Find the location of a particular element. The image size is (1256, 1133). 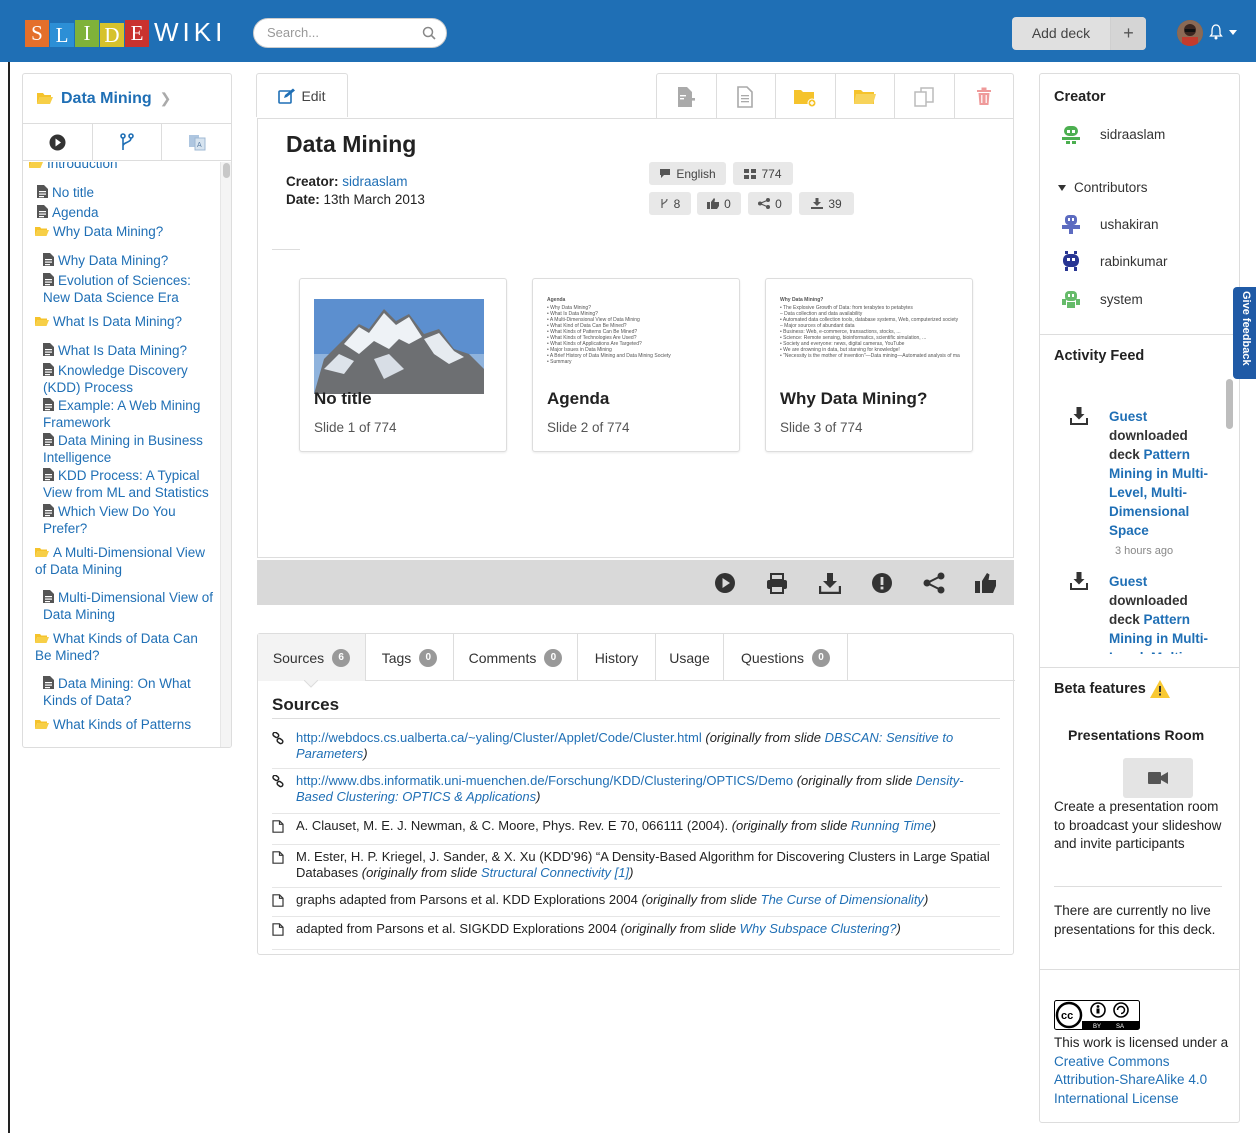

tree-slide-item: Knowledge Discovery (KDD) Process is located at coordinates (129, 379).